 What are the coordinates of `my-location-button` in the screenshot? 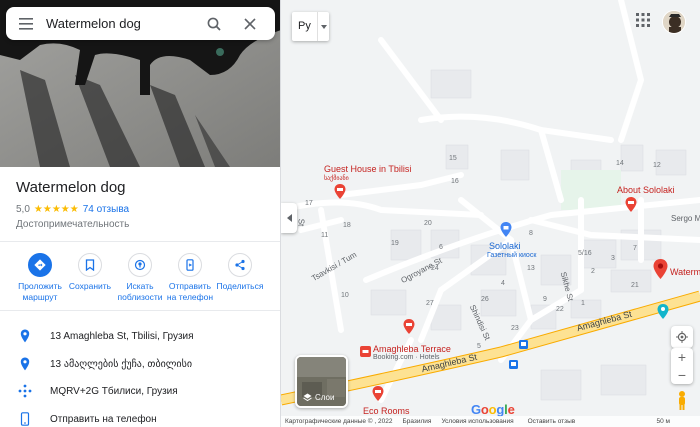 It's located at (682, 337).